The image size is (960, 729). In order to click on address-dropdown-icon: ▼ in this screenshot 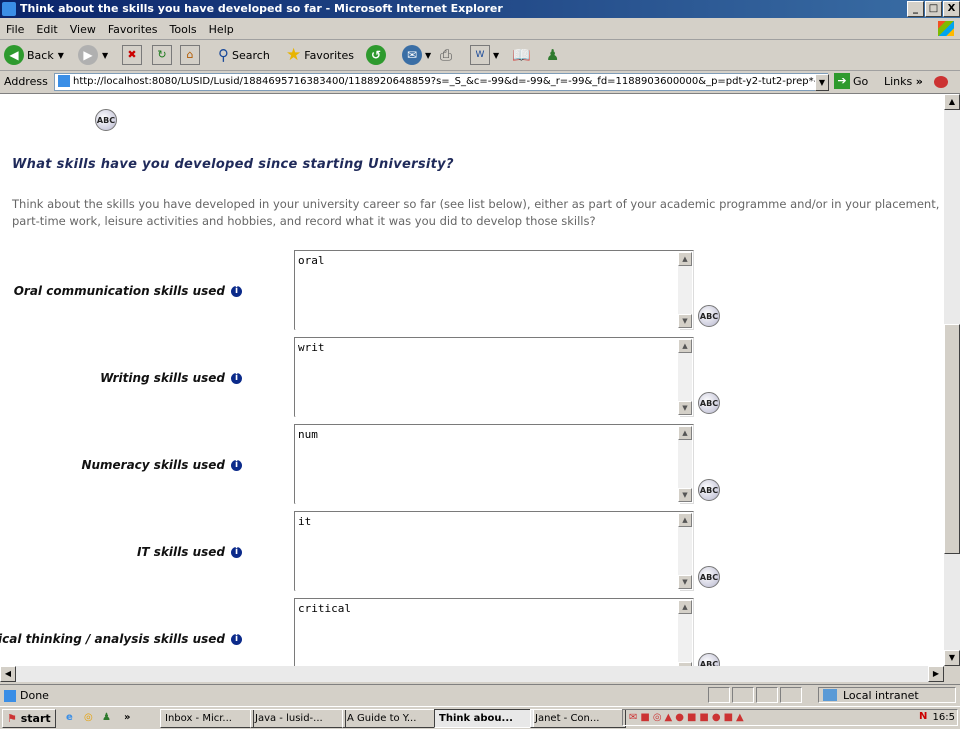, I will do `click(822, 82)`.